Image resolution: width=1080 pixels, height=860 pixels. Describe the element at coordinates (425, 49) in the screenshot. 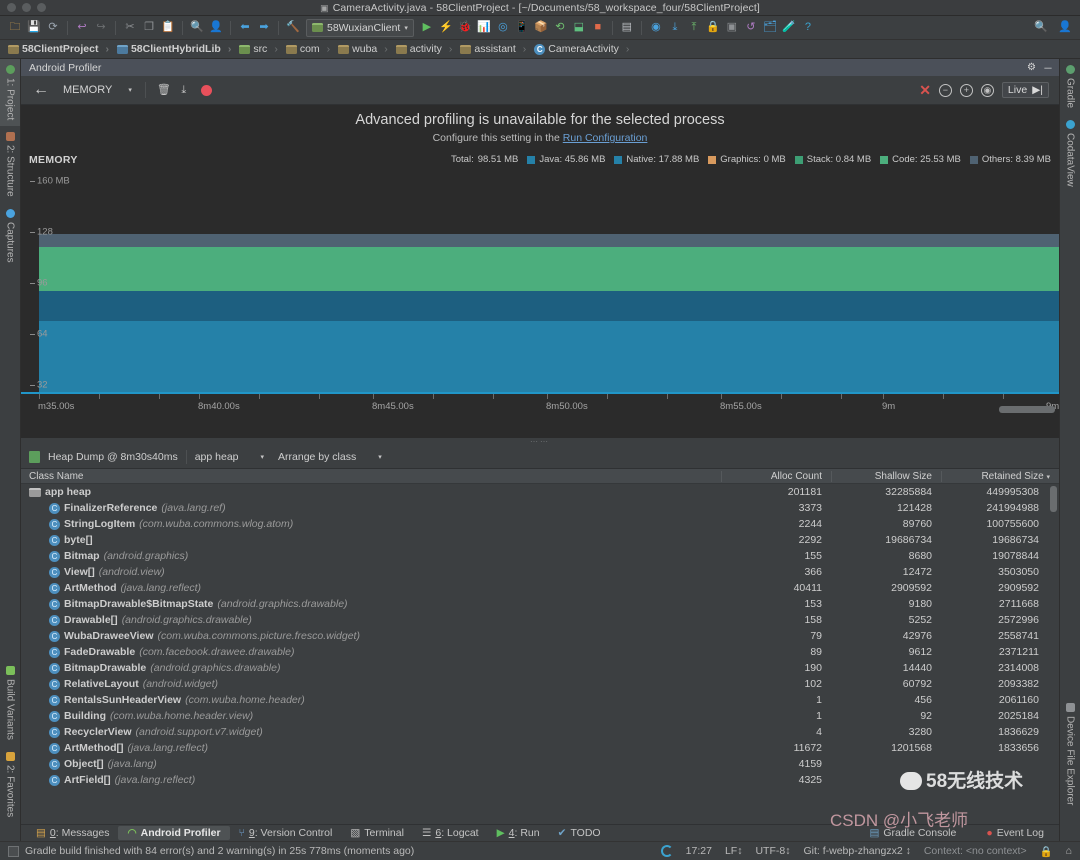

I see `breadcrumb-item-activity: activity ›` at that location.